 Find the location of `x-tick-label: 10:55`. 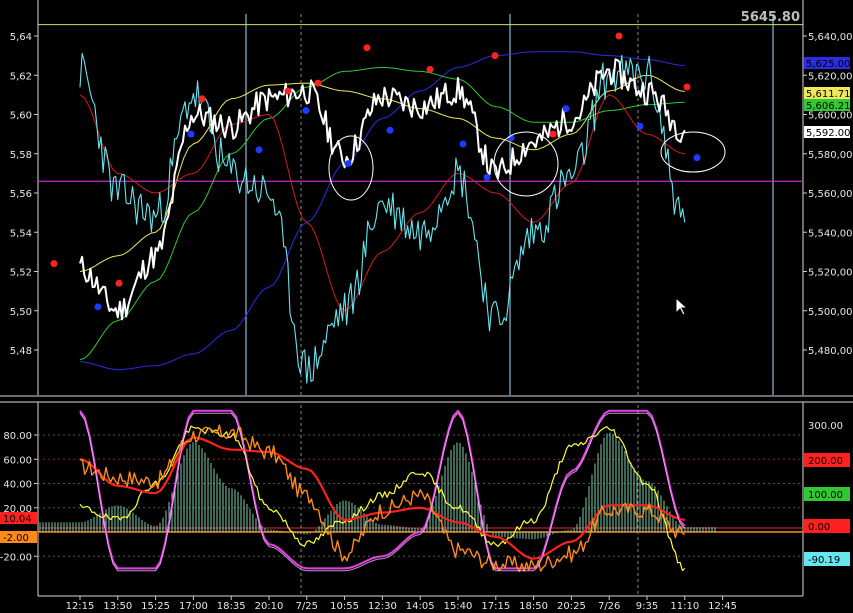

x-tick-label: 10:55 is located at coordinates (344, 606).